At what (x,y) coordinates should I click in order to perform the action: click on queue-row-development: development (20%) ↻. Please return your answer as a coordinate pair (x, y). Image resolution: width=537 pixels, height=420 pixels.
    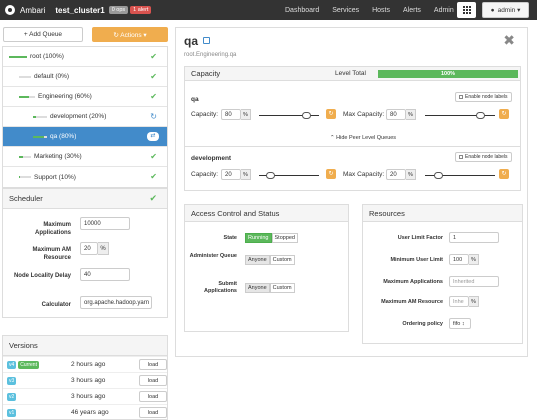
    Looking at the image, I should click on (85, 117).